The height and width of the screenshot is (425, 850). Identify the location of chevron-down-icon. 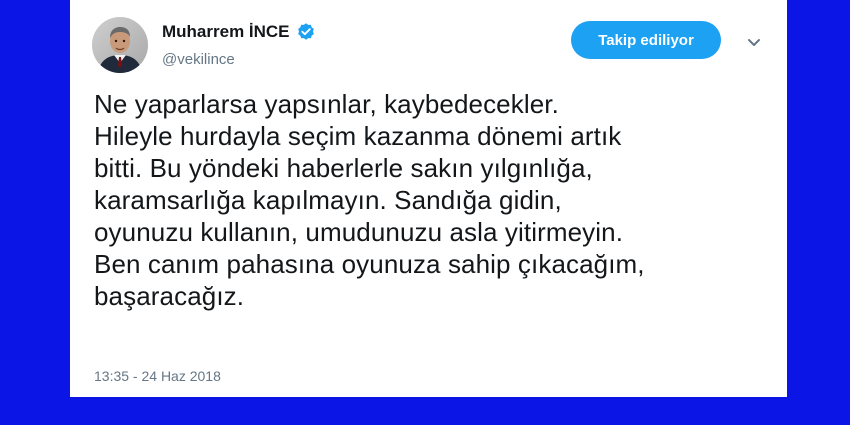
(754, 42).